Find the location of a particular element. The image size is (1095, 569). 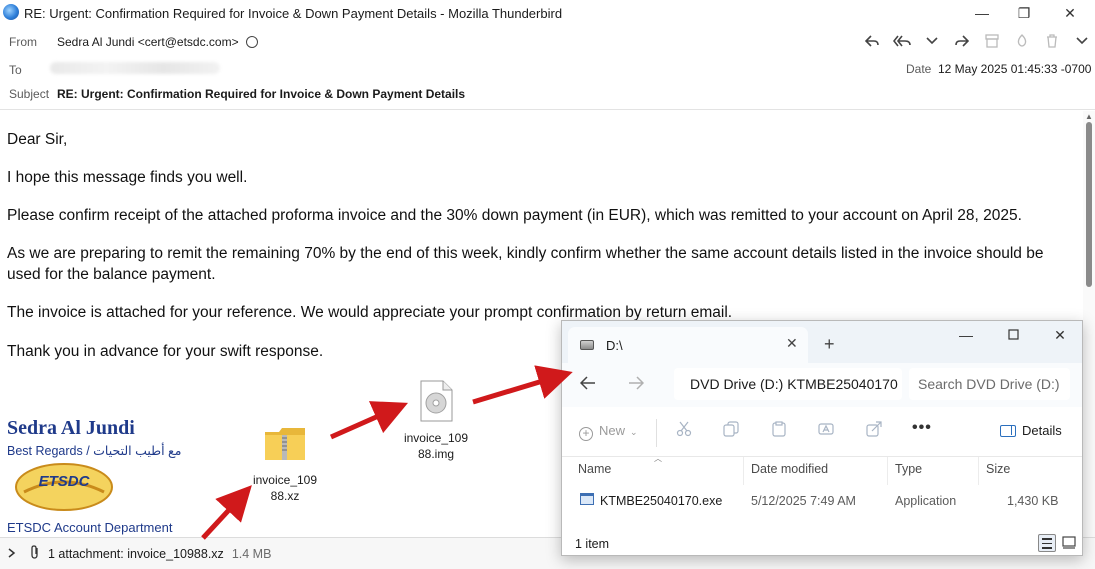

scroll-up-icon: ▲ is located at coordinates (1089, 116).